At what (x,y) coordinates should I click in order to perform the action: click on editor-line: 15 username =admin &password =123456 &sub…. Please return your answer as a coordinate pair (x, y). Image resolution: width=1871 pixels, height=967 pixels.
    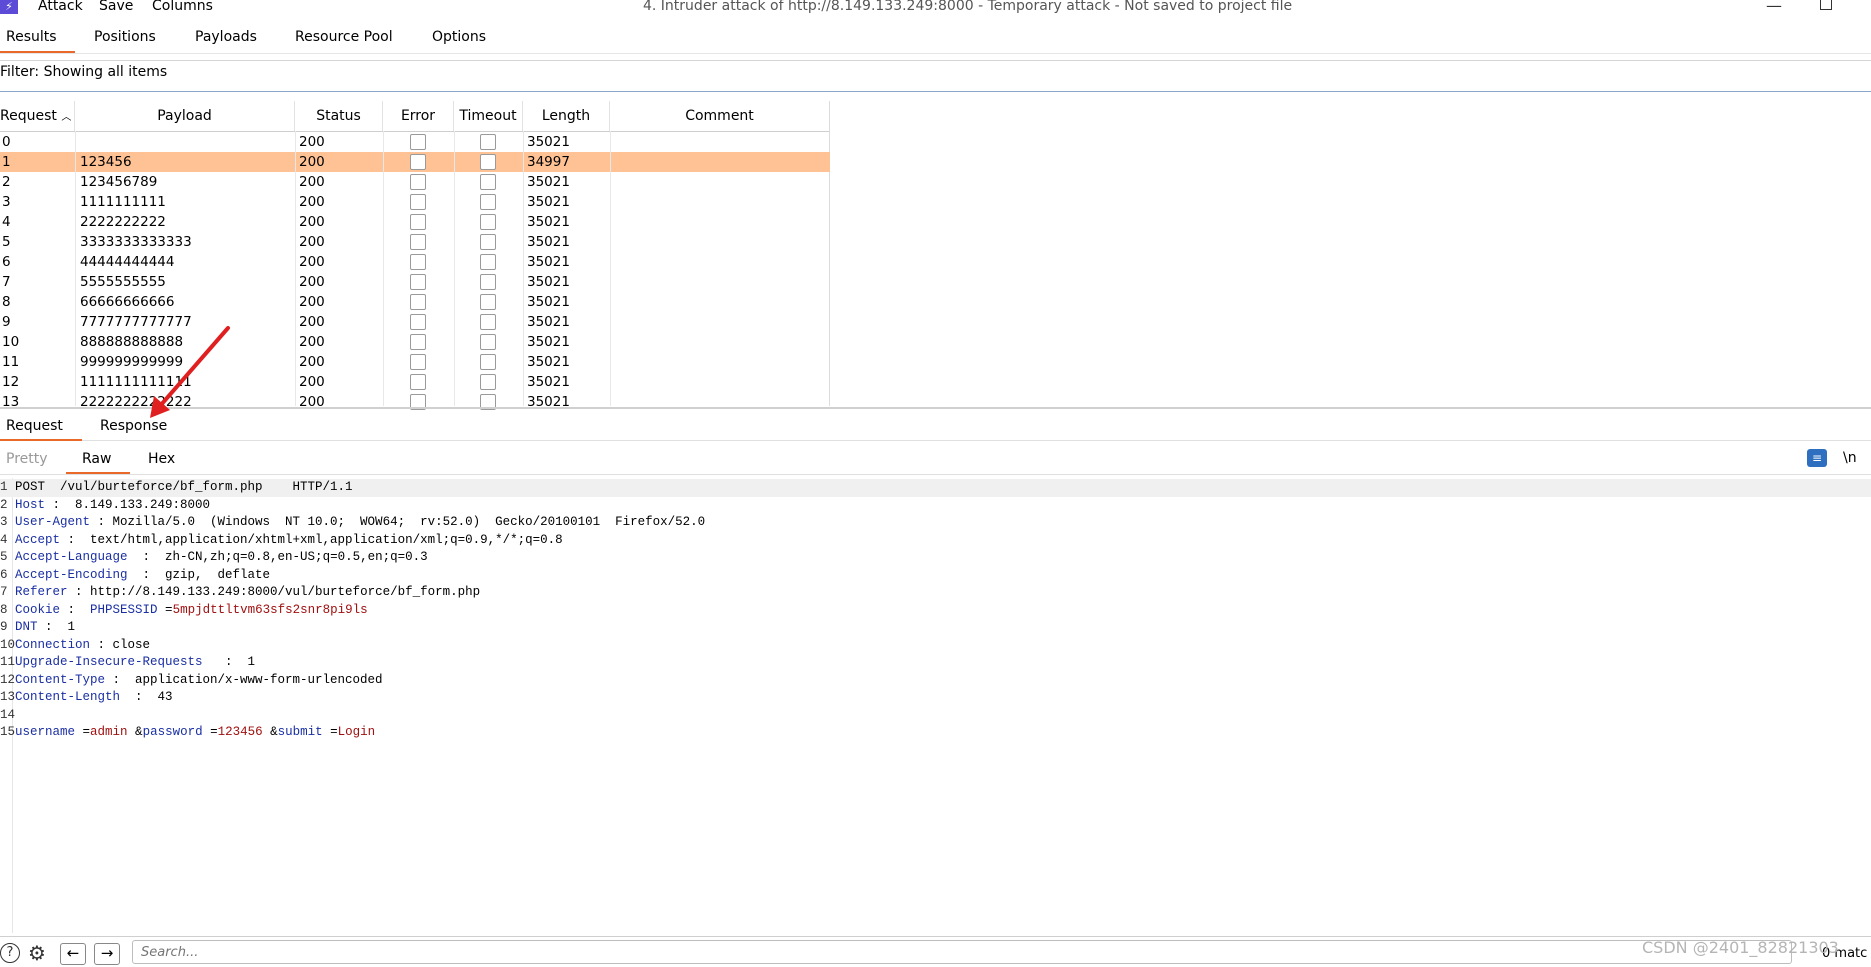
    Looking at the image, I should click on (935, 733).